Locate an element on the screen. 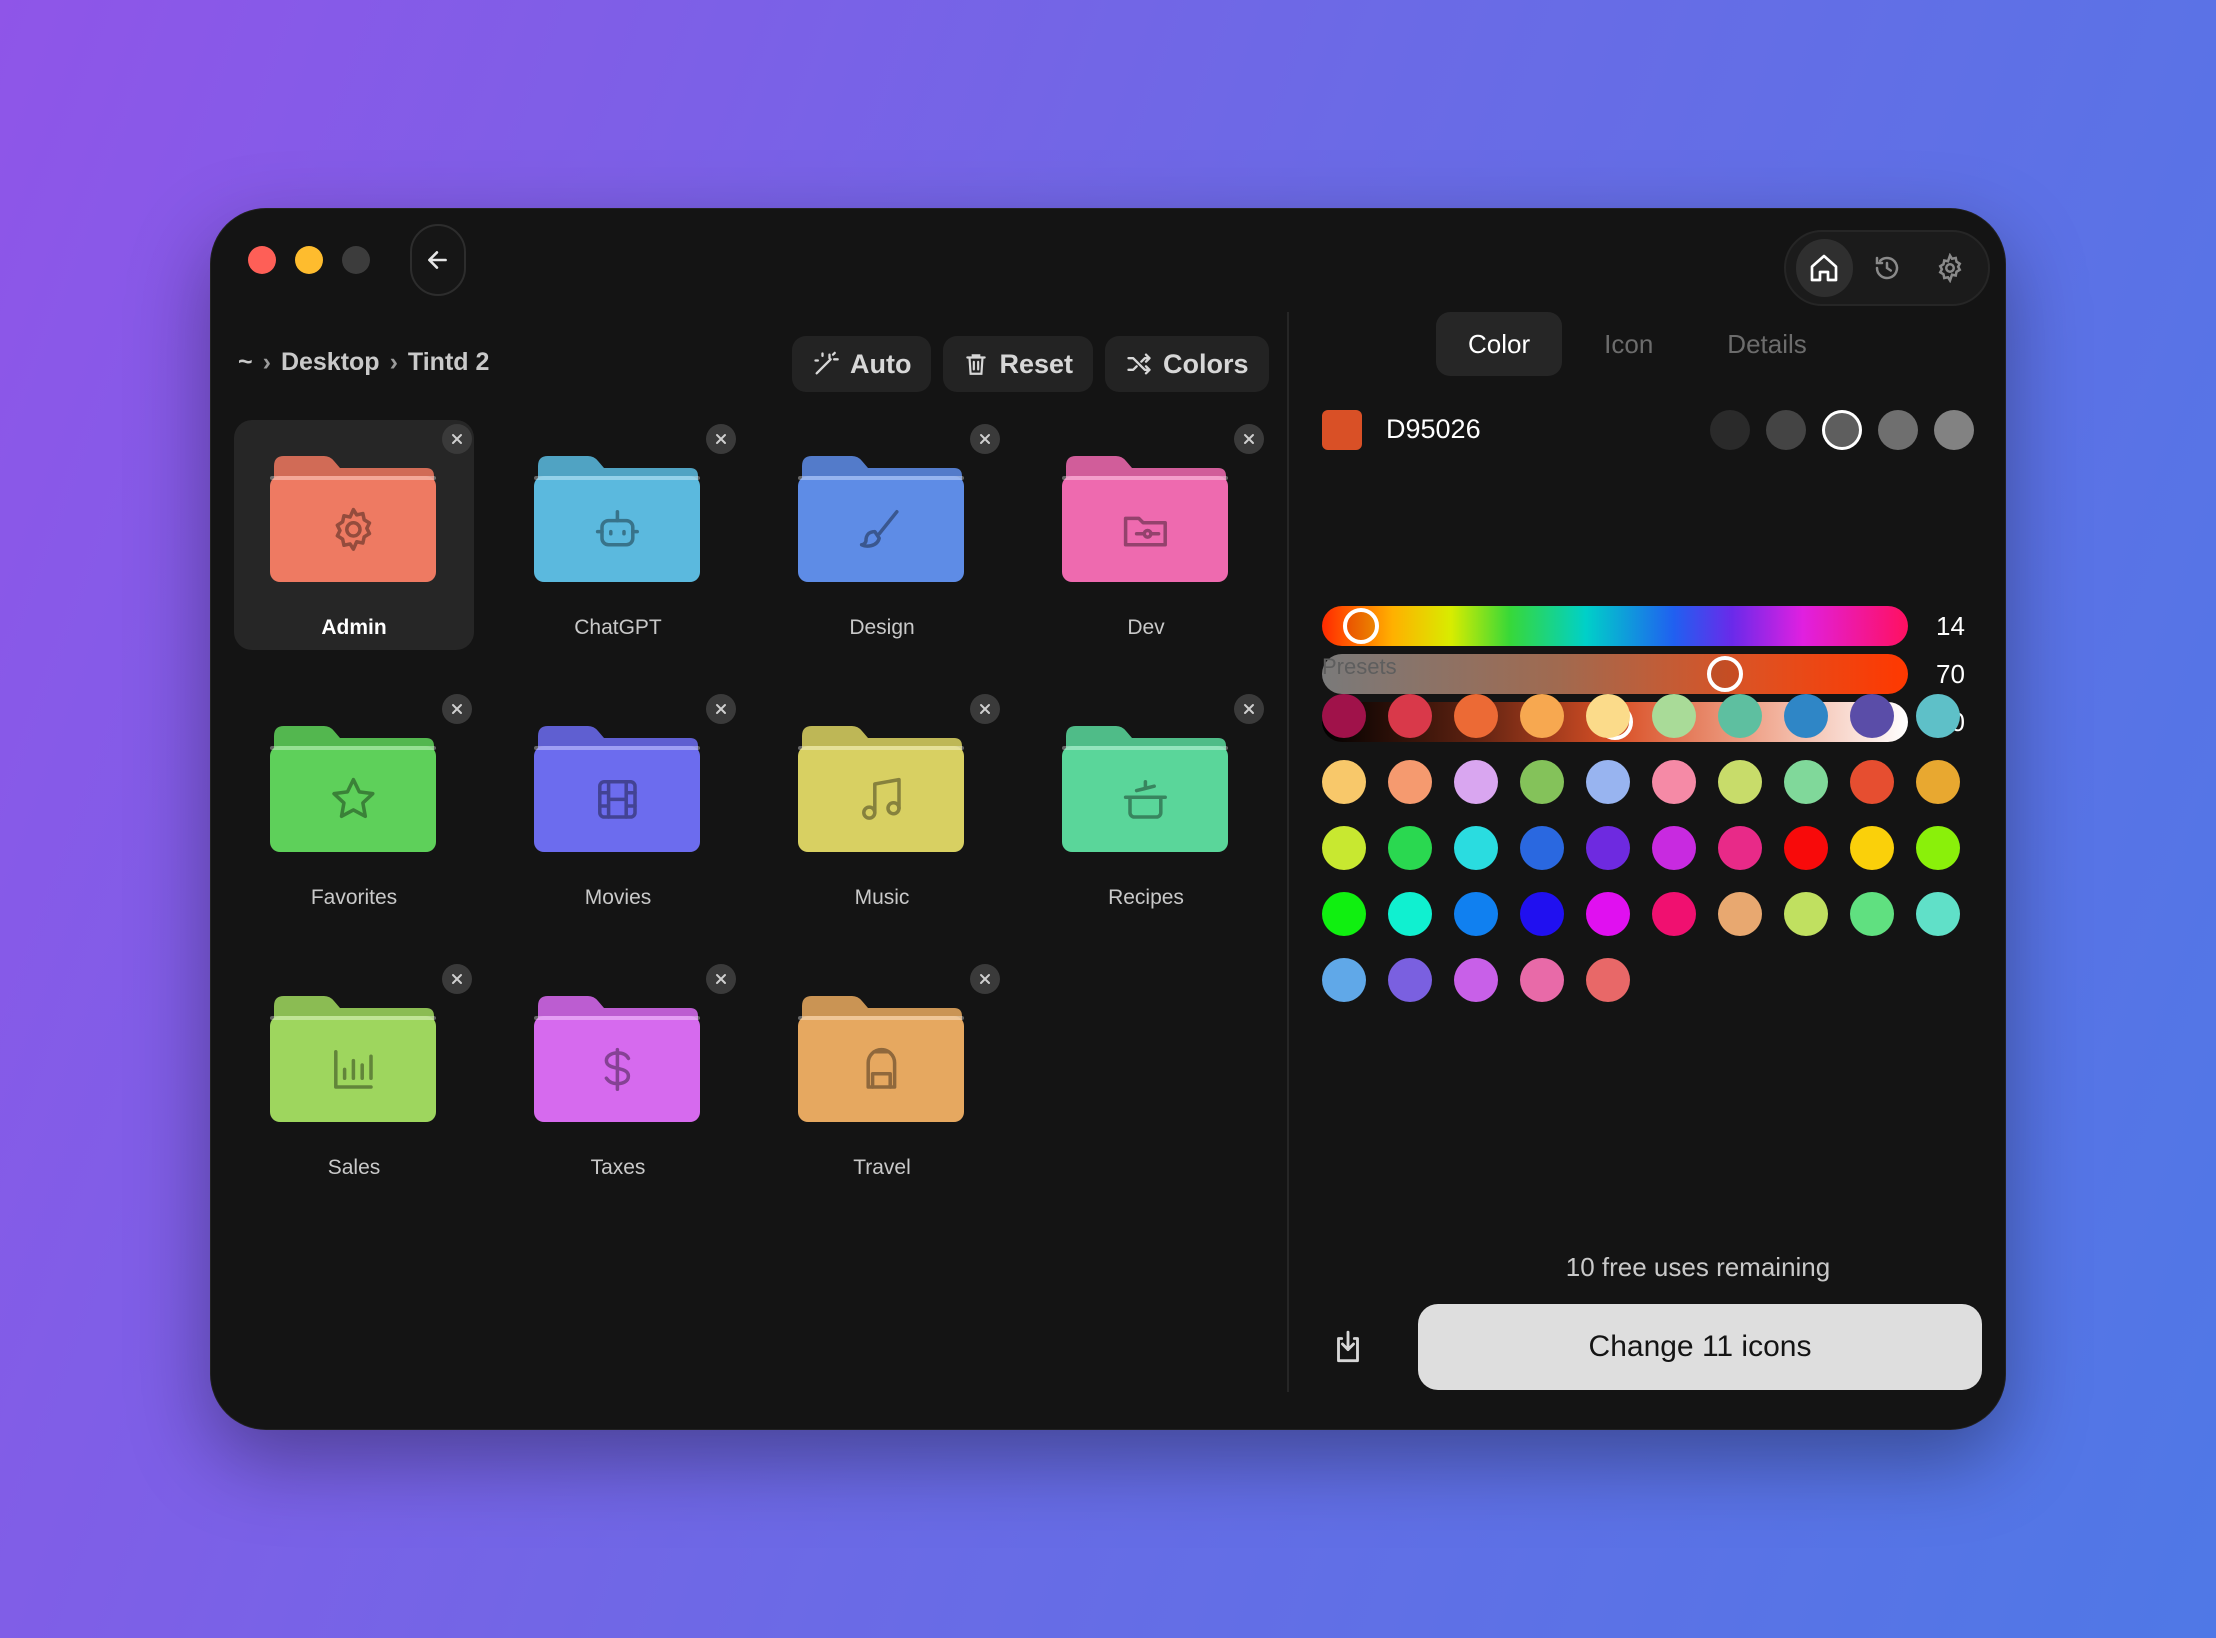 This screenshot has height=1638, width=2216. back-button is located at coordinates (438, 260).